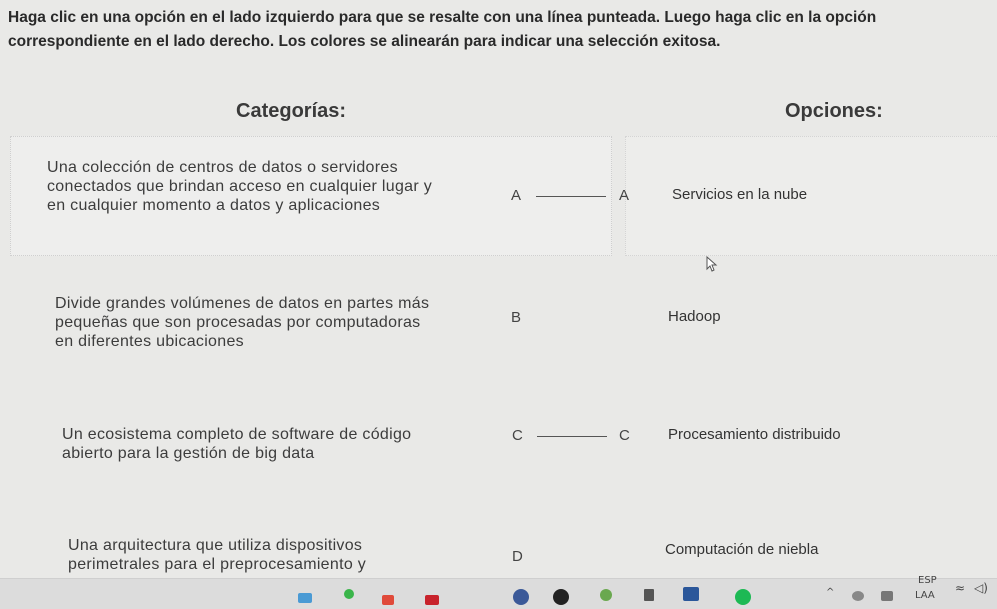  I want to click on option-box-c, so click(811, 449).